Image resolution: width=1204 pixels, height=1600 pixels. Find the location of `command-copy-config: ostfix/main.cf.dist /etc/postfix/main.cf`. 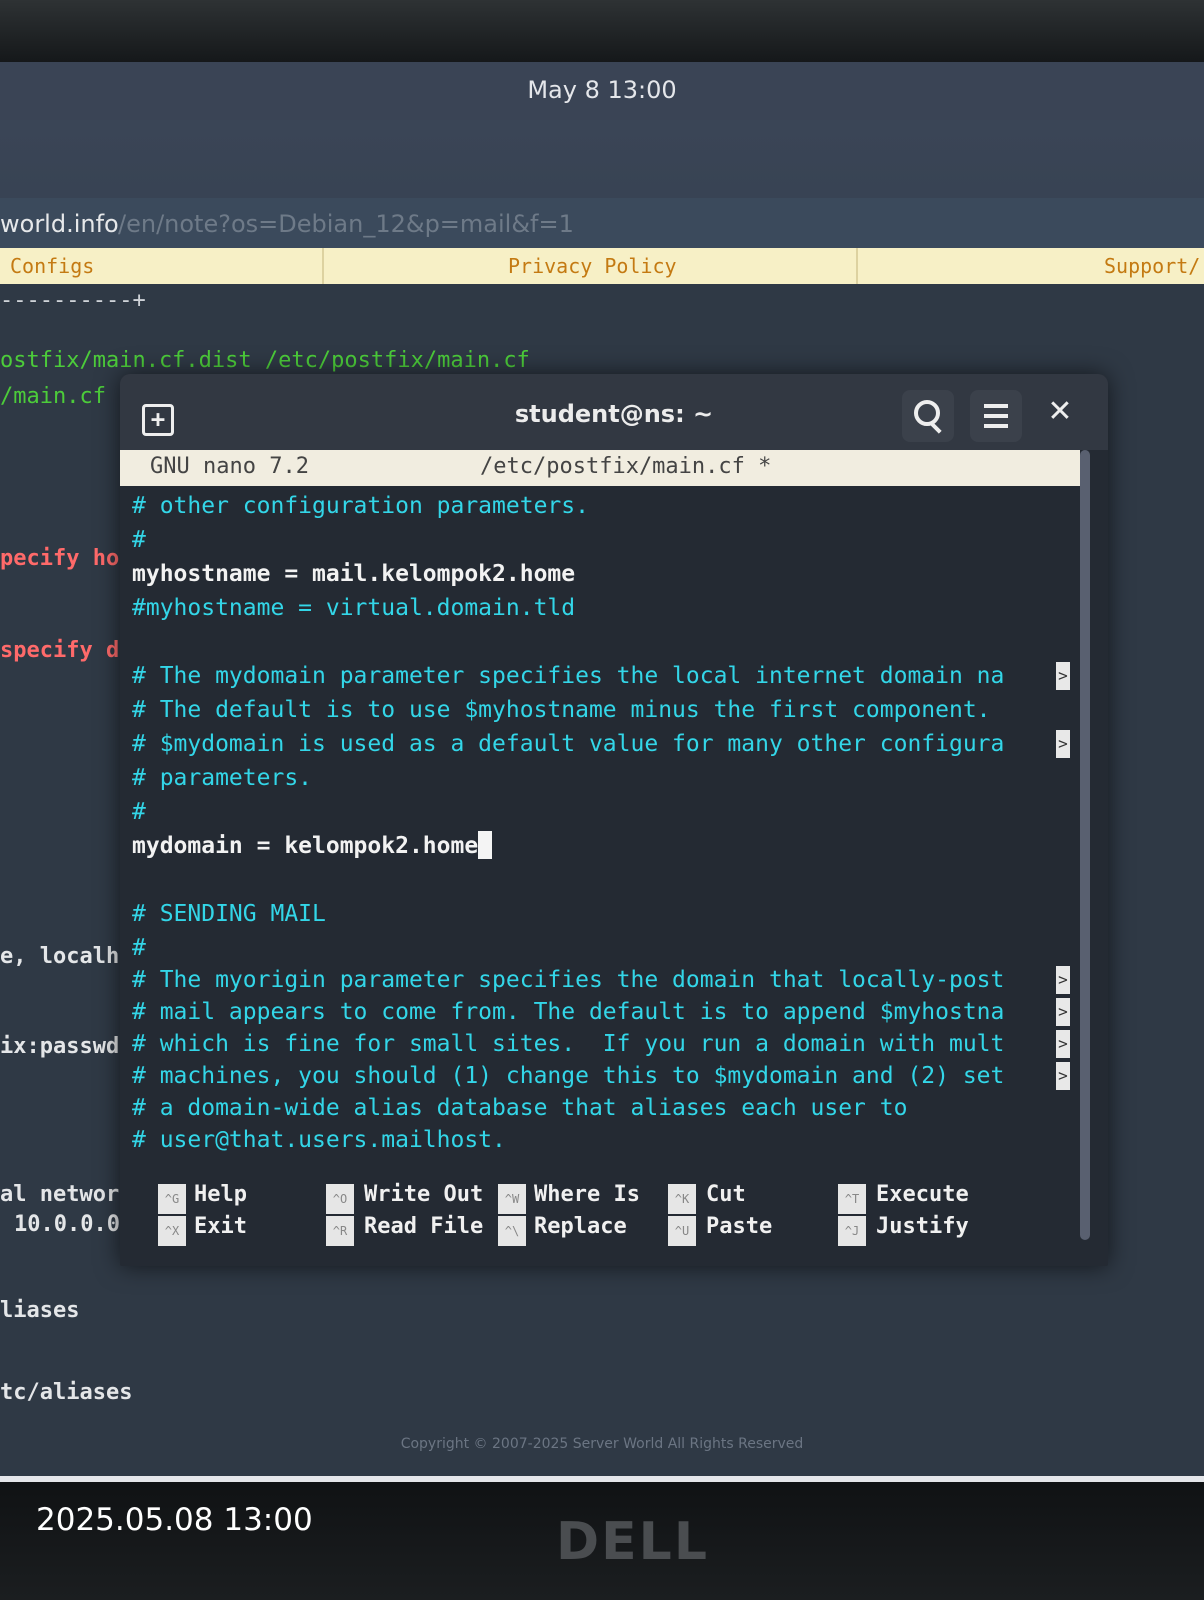

command-copy-config: ostfix/main.cf.dist /etc/postfix/main.cf is located at coordinates (265, 360).